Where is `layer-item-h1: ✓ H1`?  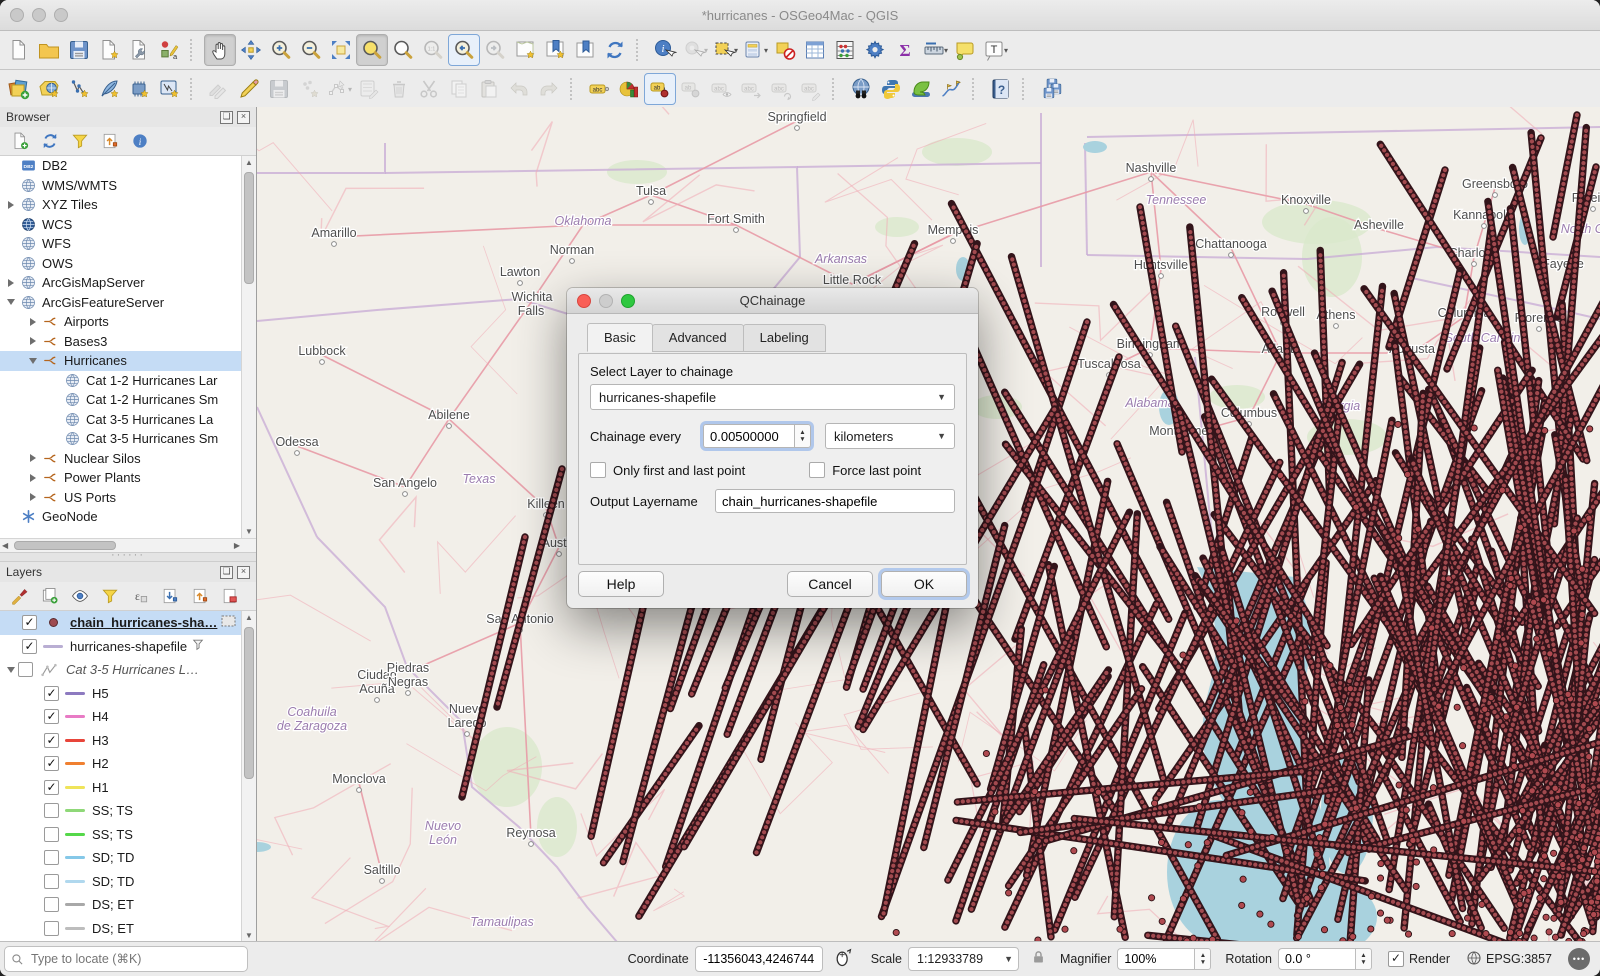 layer-item-h1: ✓ H1 is located at coordinates (128, 788).